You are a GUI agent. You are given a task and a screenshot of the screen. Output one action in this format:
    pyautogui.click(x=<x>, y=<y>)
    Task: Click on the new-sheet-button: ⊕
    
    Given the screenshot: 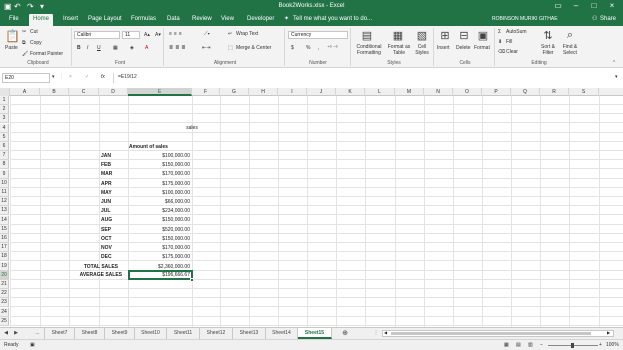 What is the action you would take?
    pyautogui.click(x=345, y=333)
    